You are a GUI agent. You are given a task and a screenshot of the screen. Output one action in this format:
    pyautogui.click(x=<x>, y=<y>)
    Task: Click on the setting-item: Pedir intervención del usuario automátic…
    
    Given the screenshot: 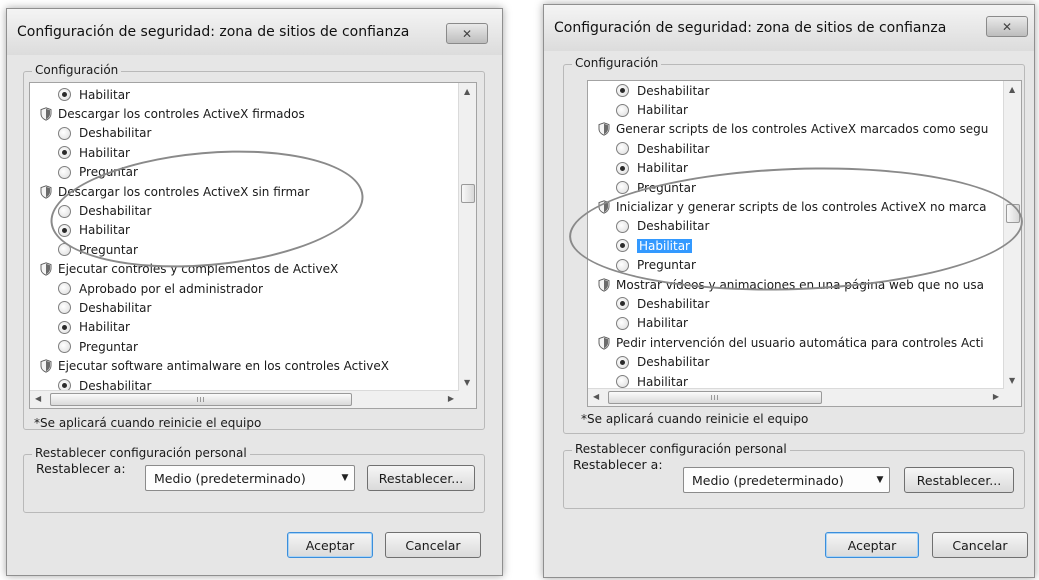 What is the action you would take?
    pyautogui.click(x=796, y=342)
    